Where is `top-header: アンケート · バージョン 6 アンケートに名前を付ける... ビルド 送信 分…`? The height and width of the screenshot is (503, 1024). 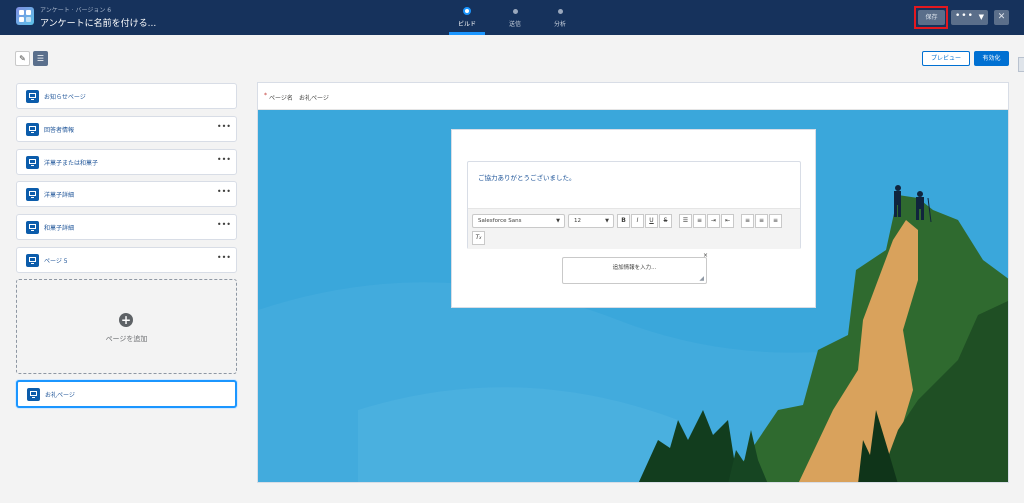 top-header: アンケート · バージョン 6 アンケートに名前を付ける... ビルド 送信 分… is located at coordinates (512, 17).